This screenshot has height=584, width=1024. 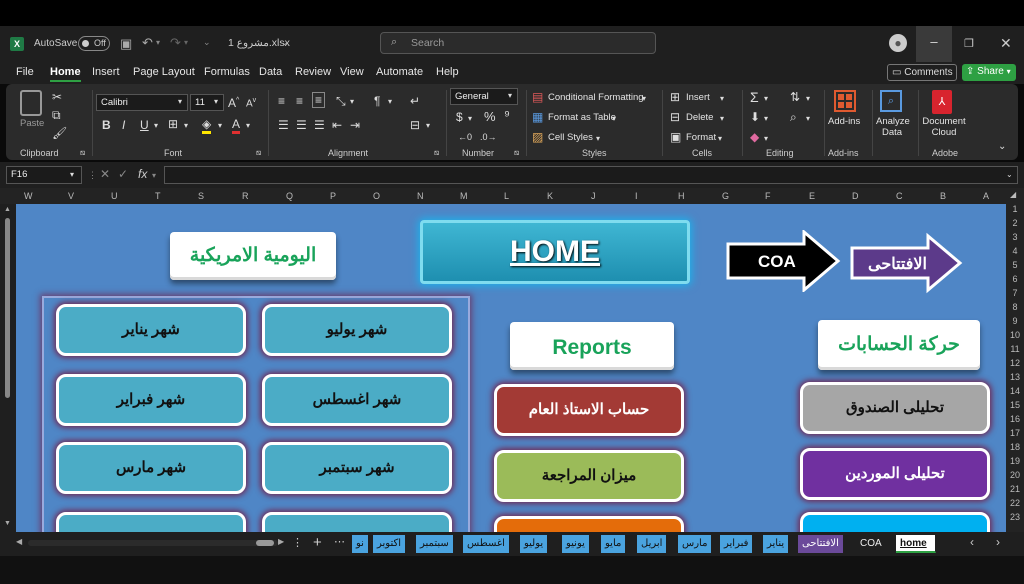 What do you see at coordinates (855, 196) in the screenshot?
I see `column-letter: D` at bounding box center [855, 196].